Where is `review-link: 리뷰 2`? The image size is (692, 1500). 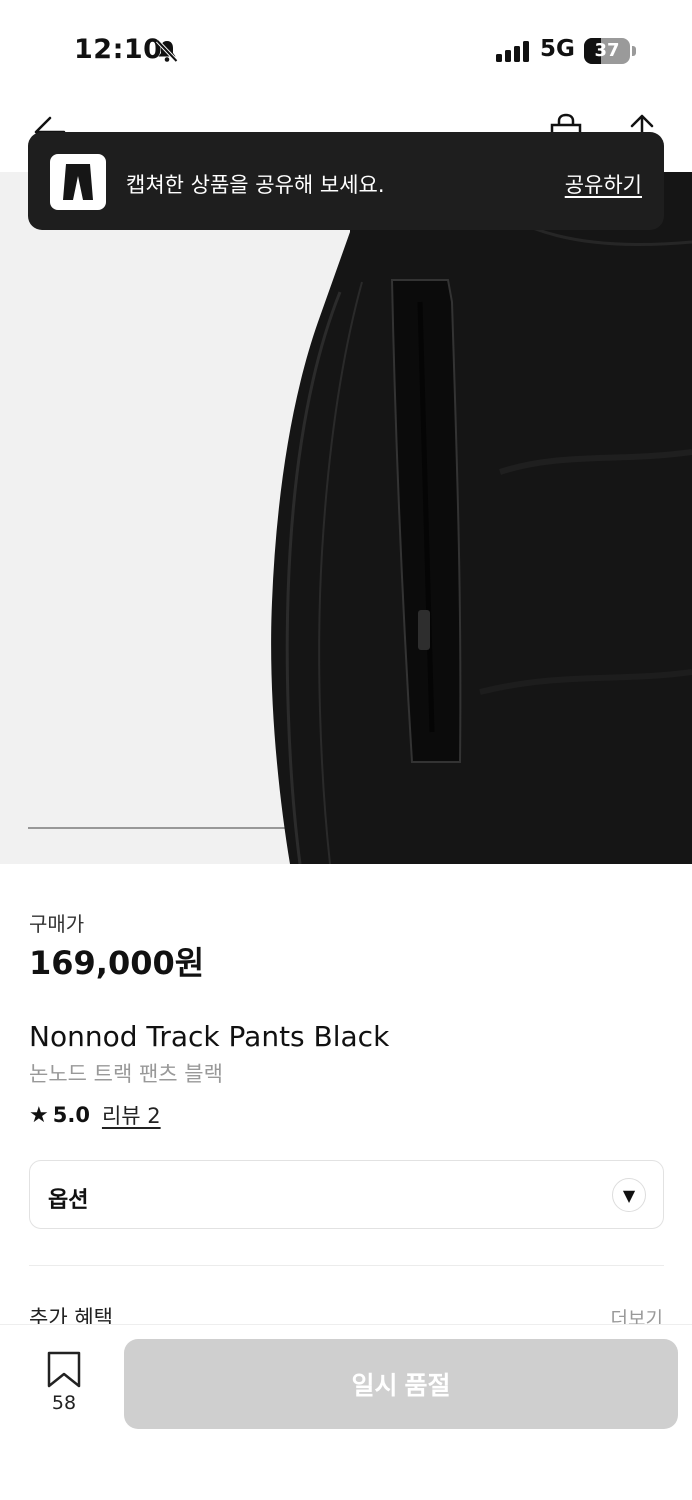 review-link: 리뷰 2 is located at coordinates (131, 1115).